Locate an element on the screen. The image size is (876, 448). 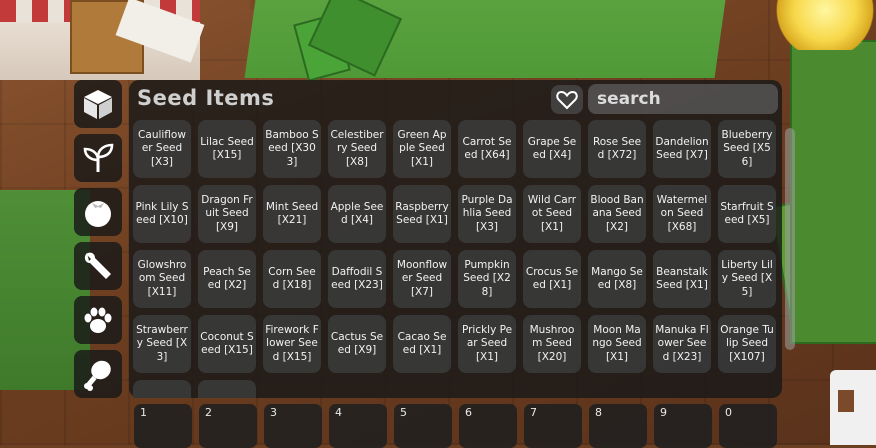
category-rail is located at coordinates (98, 242).